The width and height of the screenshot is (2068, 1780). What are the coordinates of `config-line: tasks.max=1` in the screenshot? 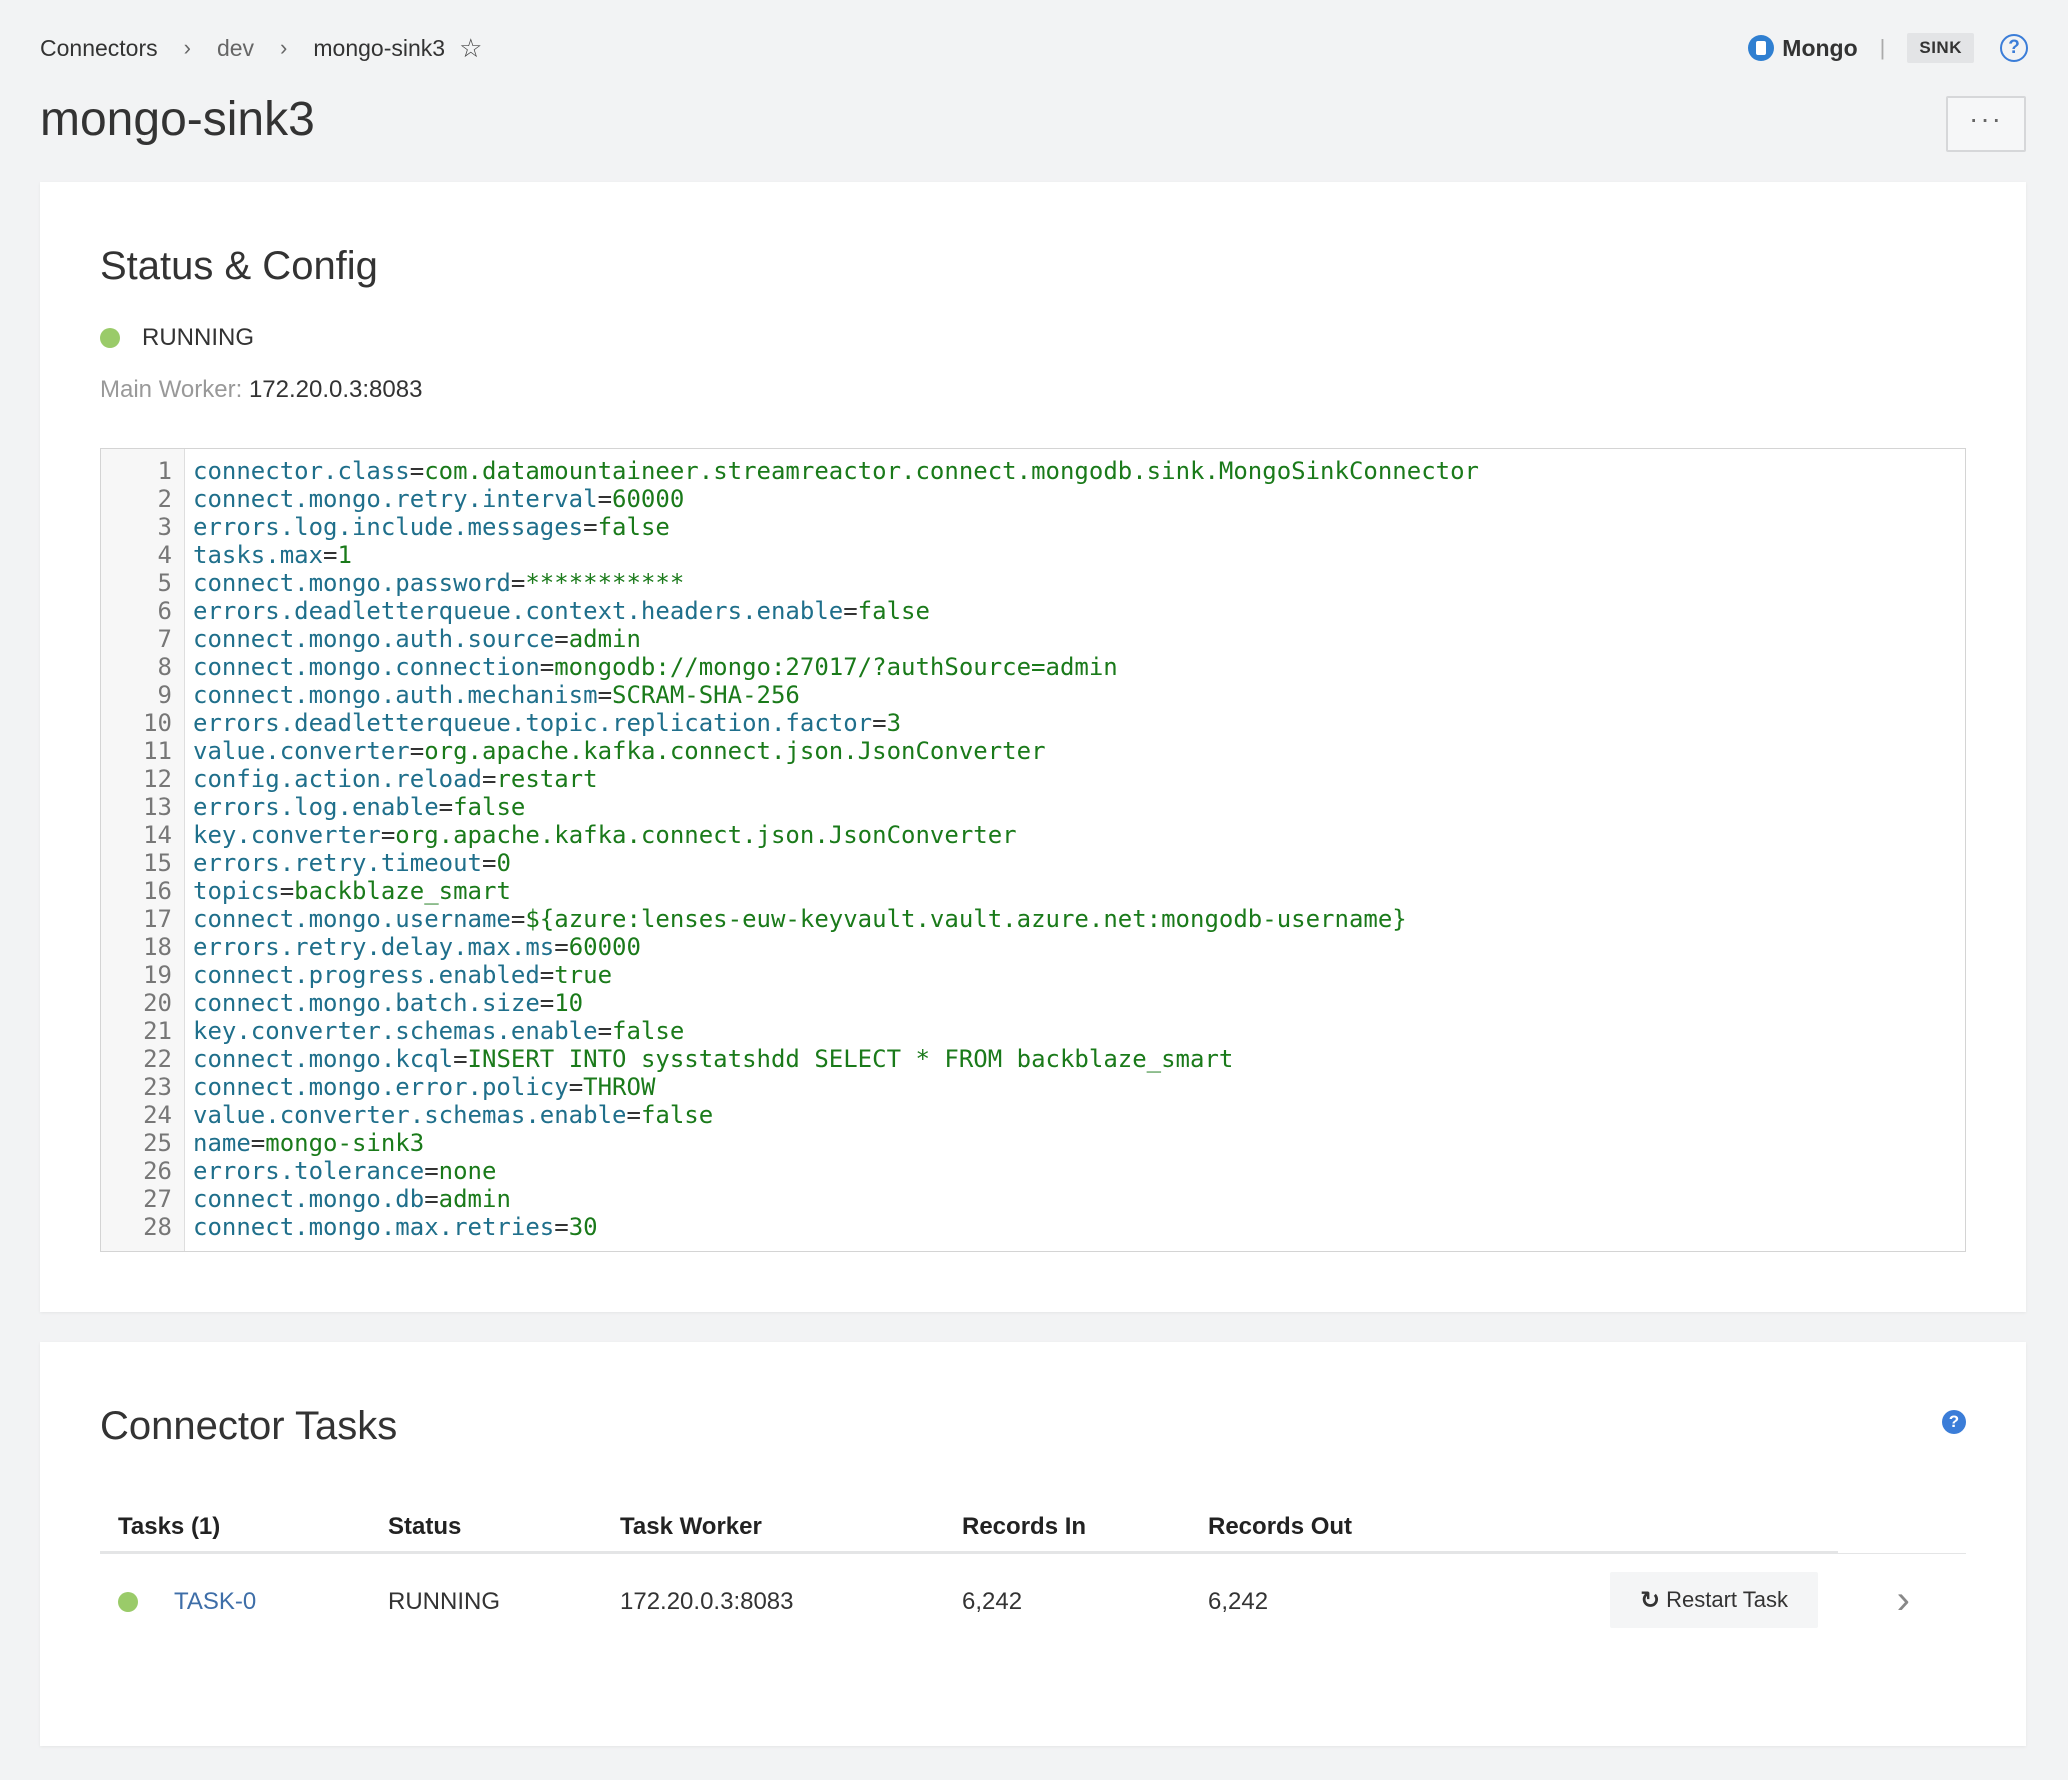 It's located at (836, 555).